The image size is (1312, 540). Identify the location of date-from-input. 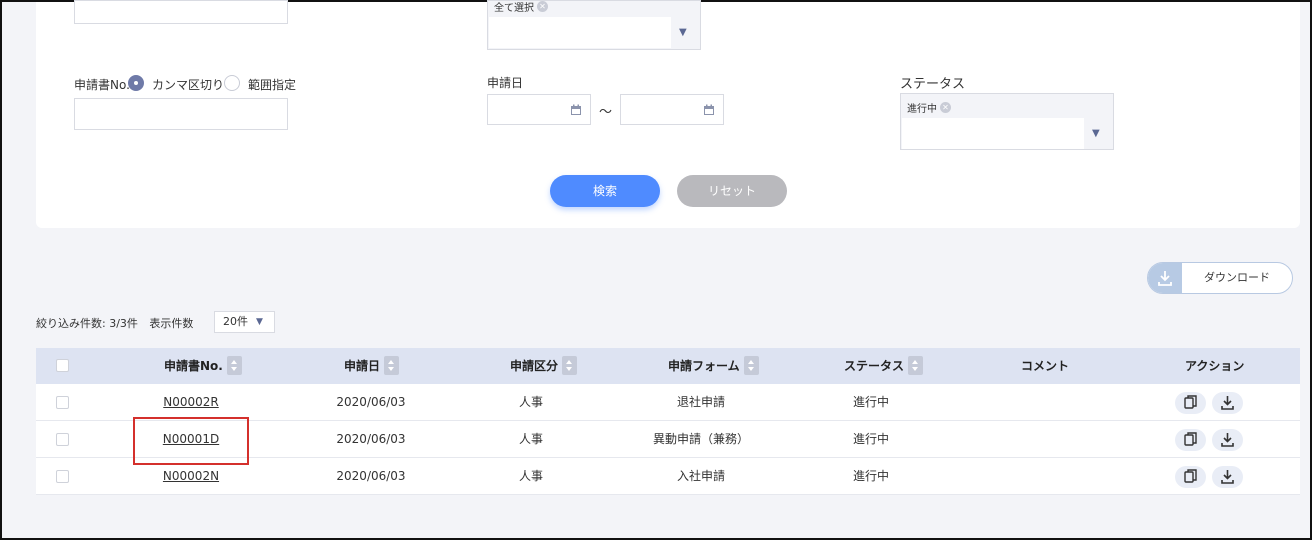
(539, 109).